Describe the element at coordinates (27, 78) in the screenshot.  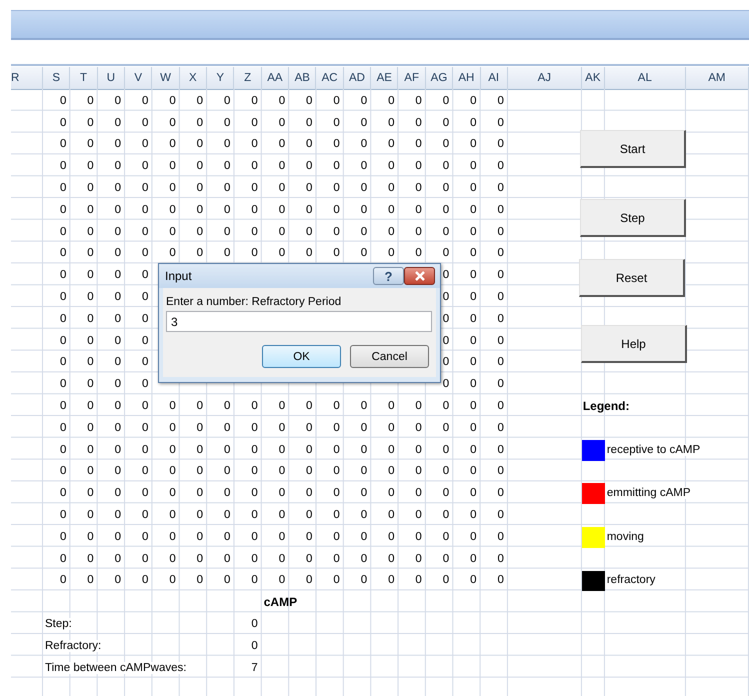
I see `column-header: R` at that location.